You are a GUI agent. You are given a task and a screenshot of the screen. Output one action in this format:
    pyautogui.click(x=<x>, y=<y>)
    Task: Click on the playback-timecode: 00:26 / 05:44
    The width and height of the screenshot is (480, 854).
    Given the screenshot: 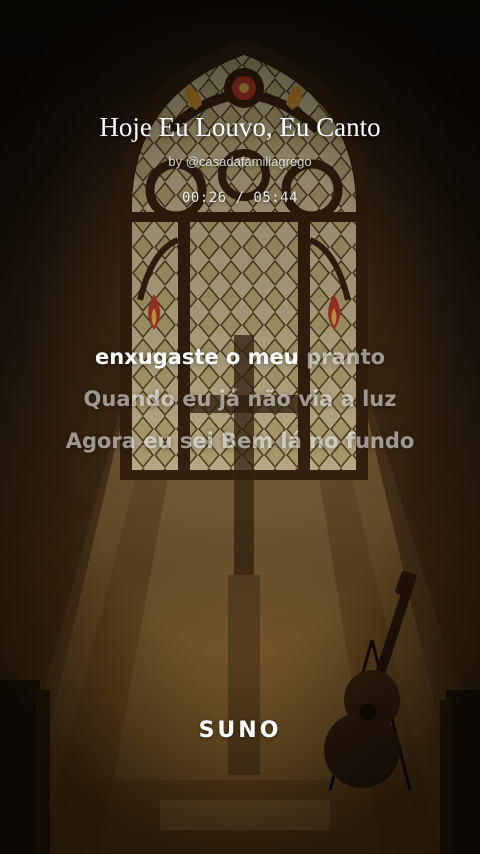 What is the action you would take?
    pyautogui.click(x=240, y=198)
    